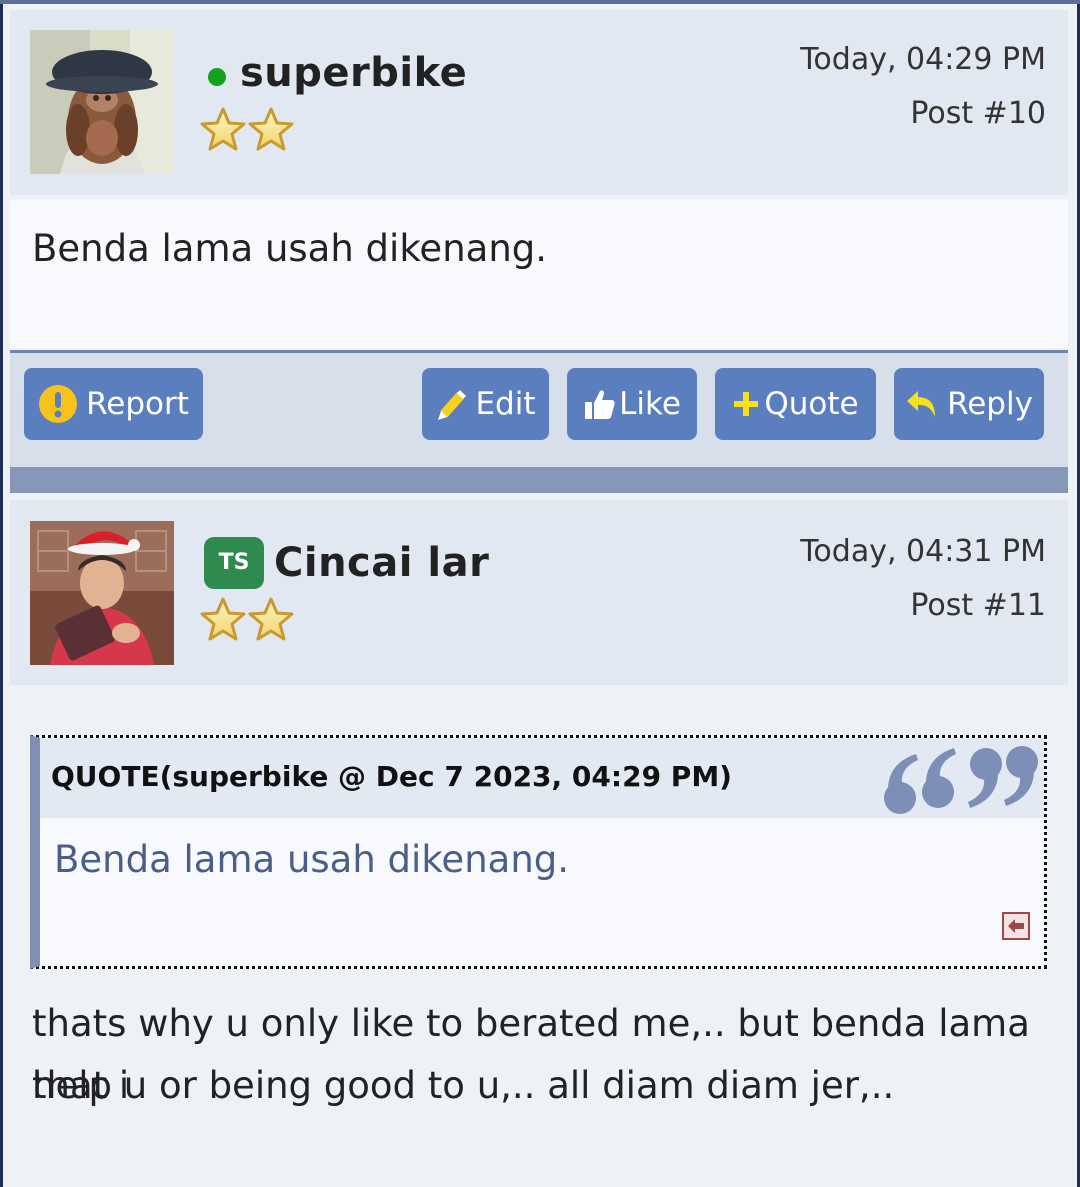  Describe the element at coordinates (58, 404) in the screenshot. I see `alert-icon` at that location.